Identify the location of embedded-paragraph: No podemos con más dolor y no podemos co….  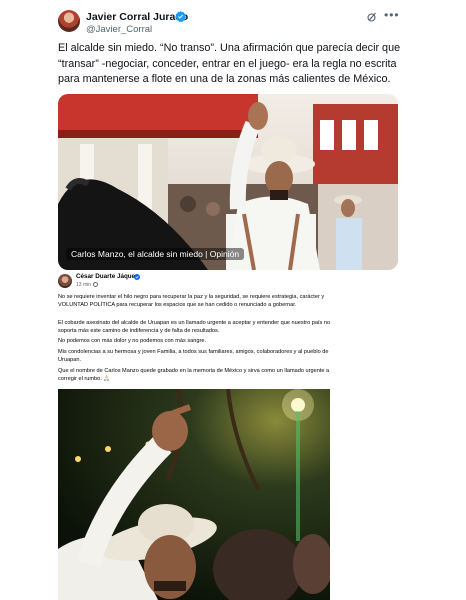
(132, 341).